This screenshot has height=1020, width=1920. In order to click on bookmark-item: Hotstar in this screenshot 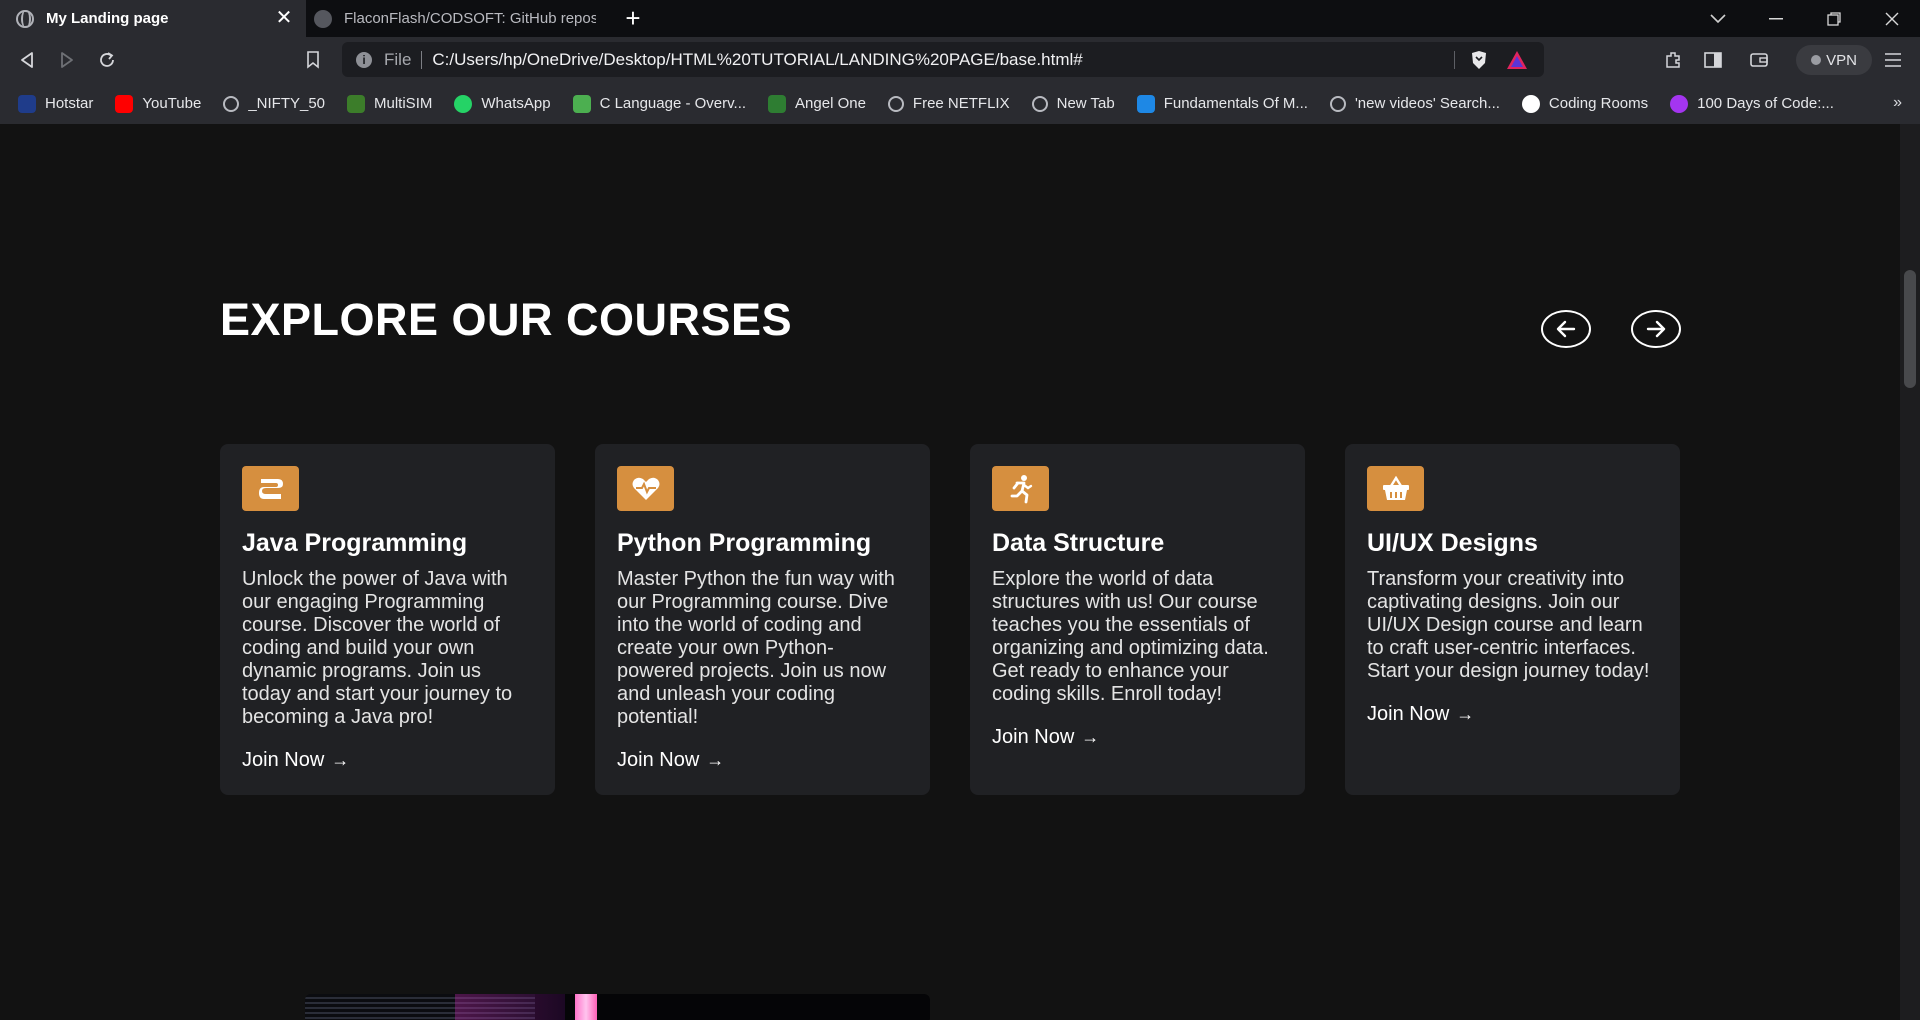, I will do `click(56, 103)`.